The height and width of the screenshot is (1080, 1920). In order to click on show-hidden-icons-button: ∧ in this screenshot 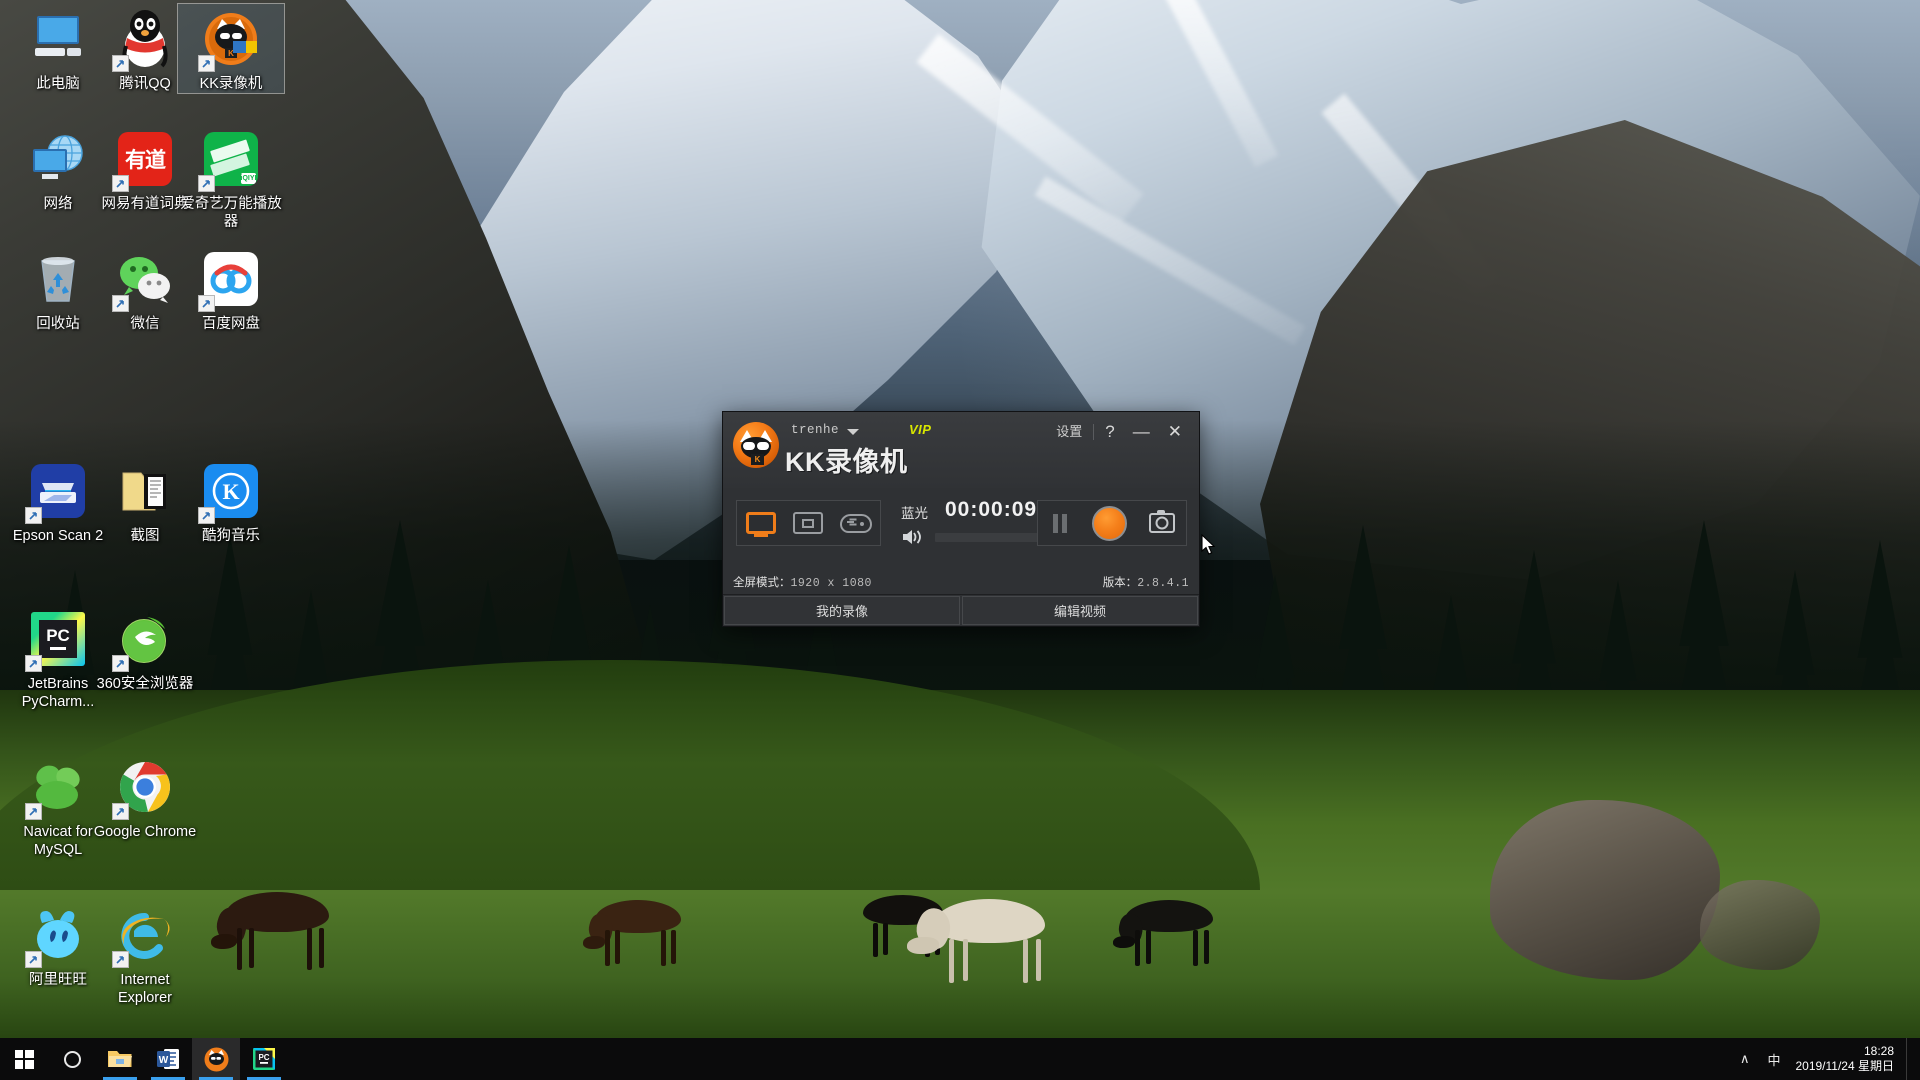, I will do `click(1745, 1059)`.